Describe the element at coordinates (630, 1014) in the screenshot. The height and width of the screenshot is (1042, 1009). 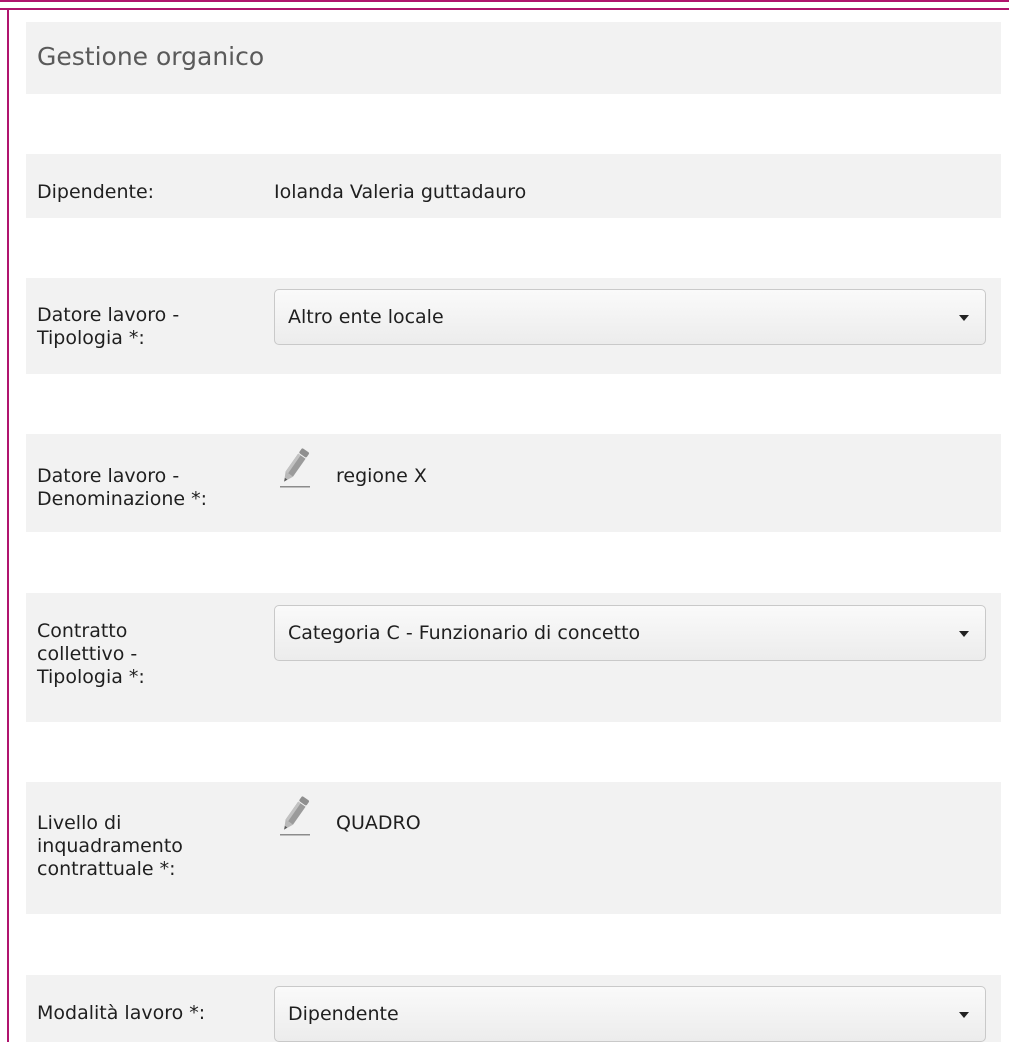
I see `work-mode-select: Dipendente` at that location.